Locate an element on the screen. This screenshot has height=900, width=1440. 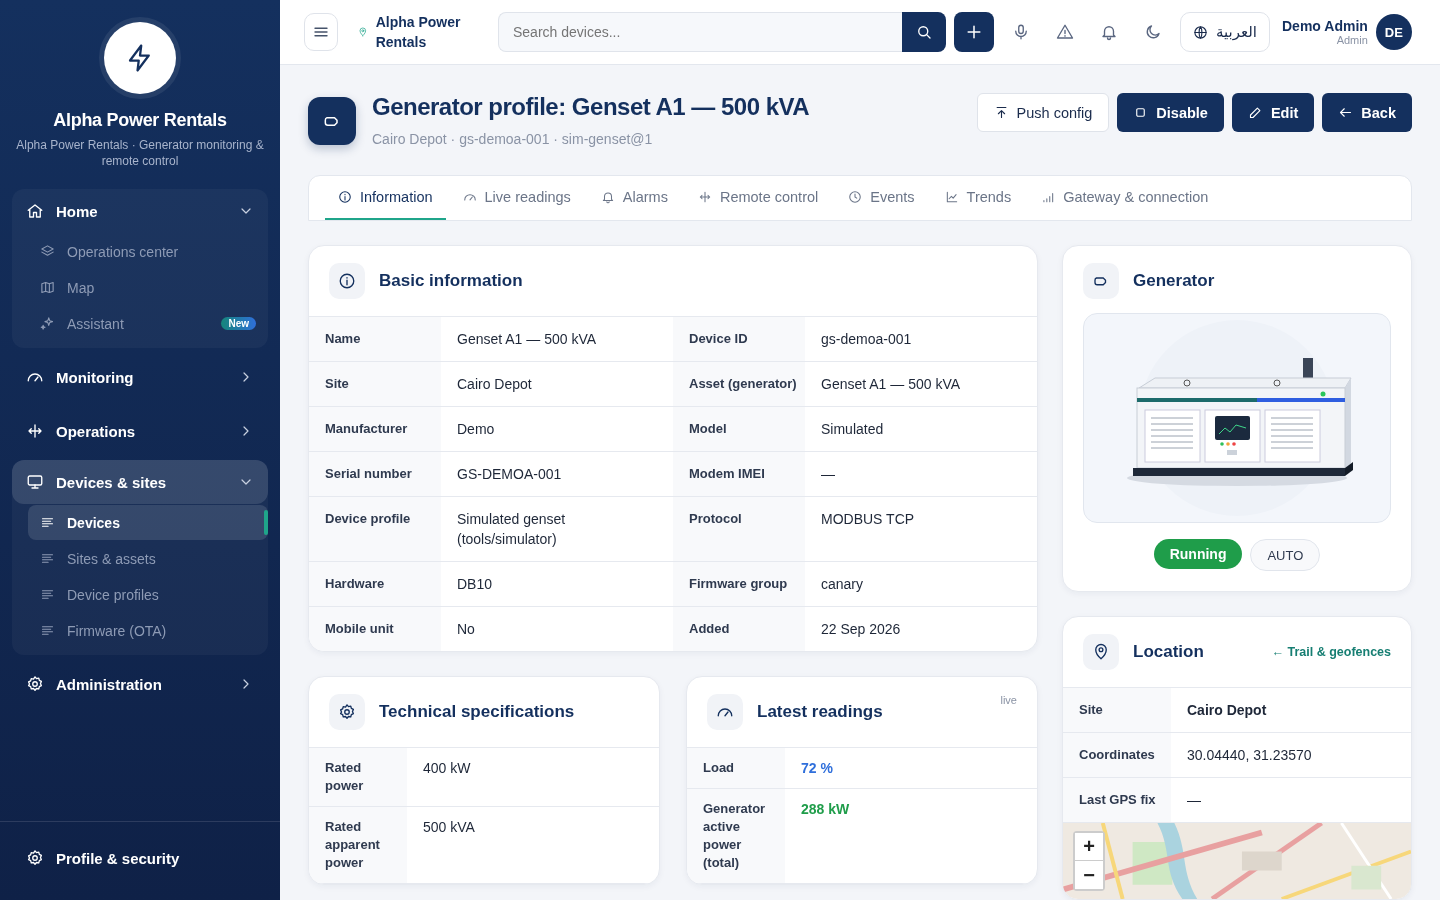
field-label: Name is located at coordinates (375, 339).